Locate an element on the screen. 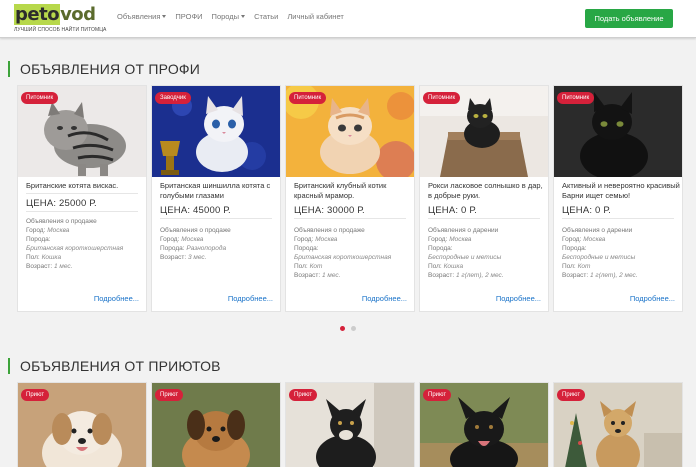 The height and width of the screenshot is (467, 696). listing-breed-row: Порода: Разнопорода is located at coordinates (220, 248).